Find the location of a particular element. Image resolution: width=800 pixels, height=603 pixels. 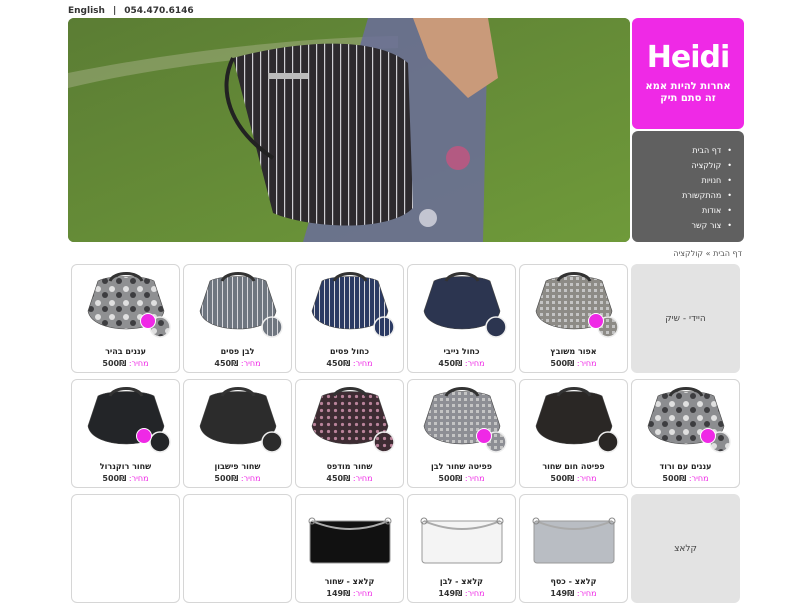

english-link: English is located at coordinates (86, 11).